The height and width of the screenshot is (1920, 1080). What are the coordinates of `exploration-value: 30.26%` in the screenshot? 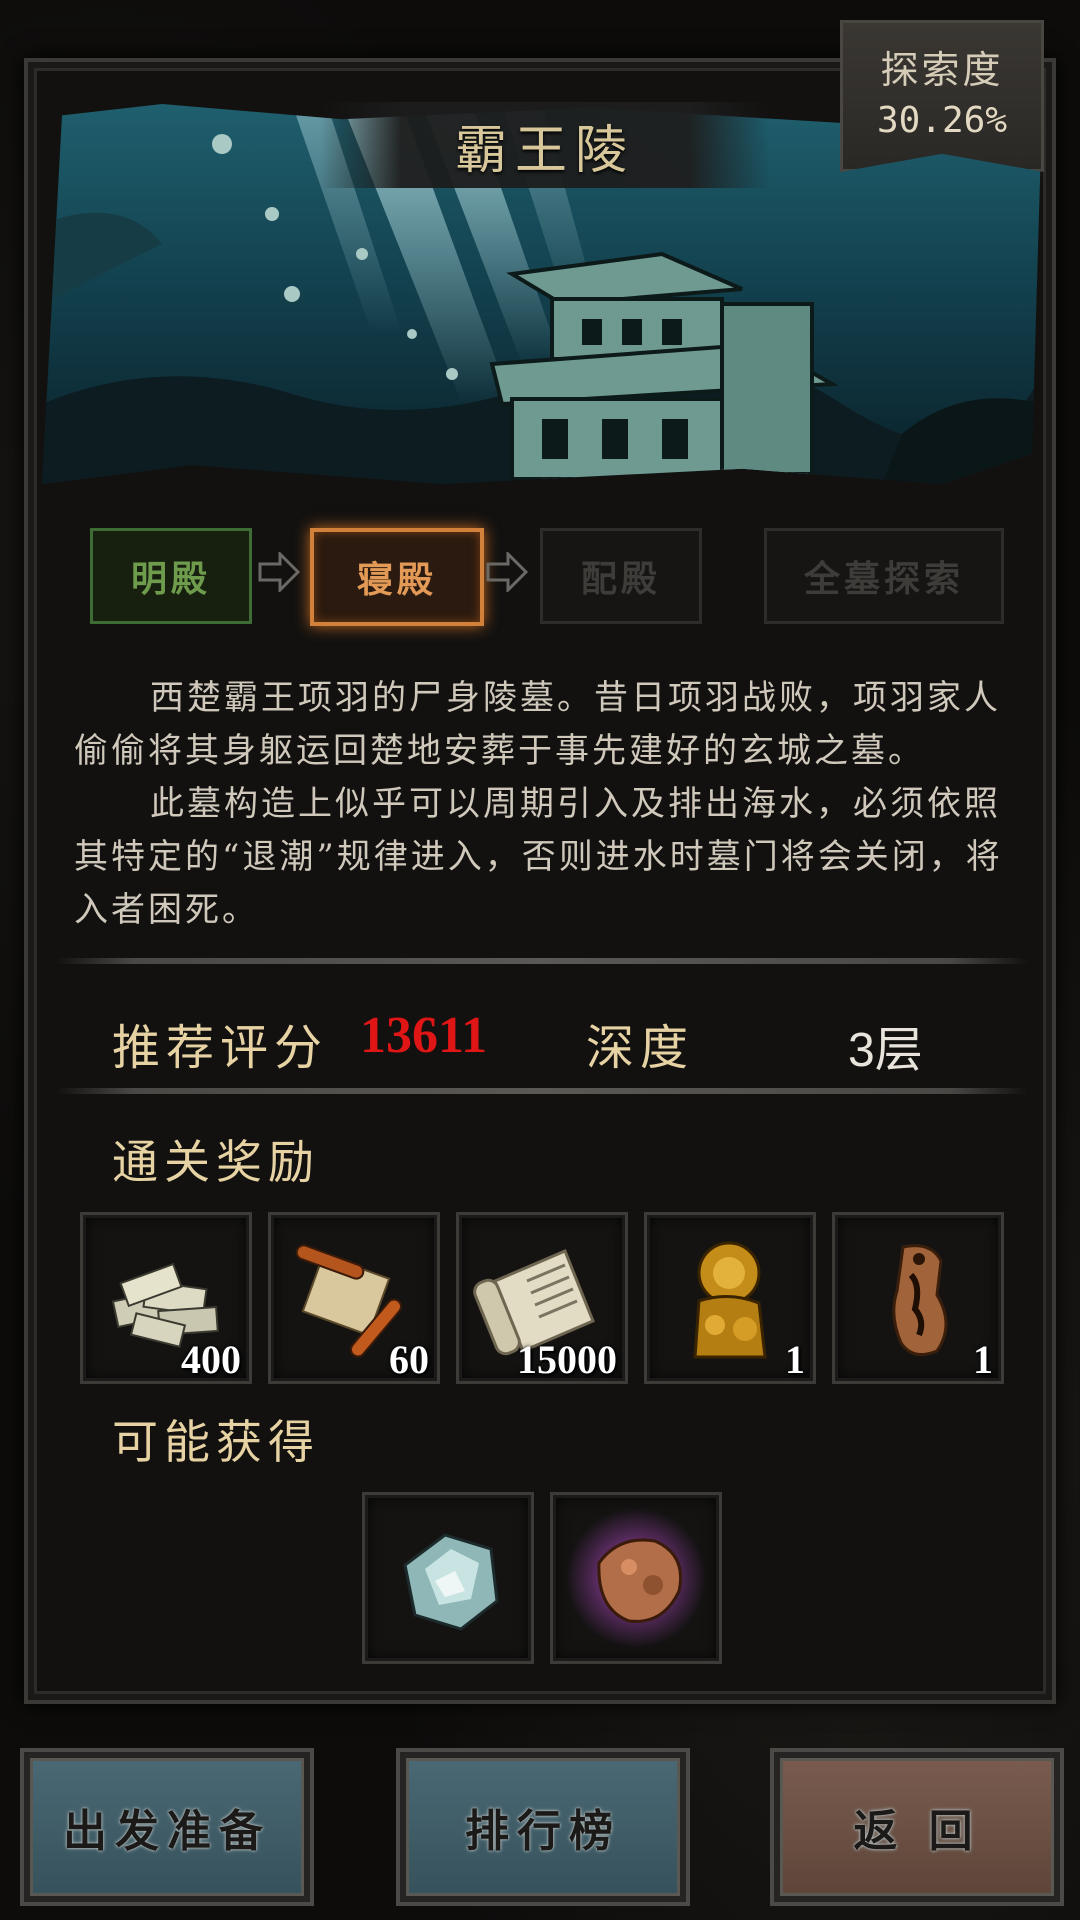 It's located at (942, 120).